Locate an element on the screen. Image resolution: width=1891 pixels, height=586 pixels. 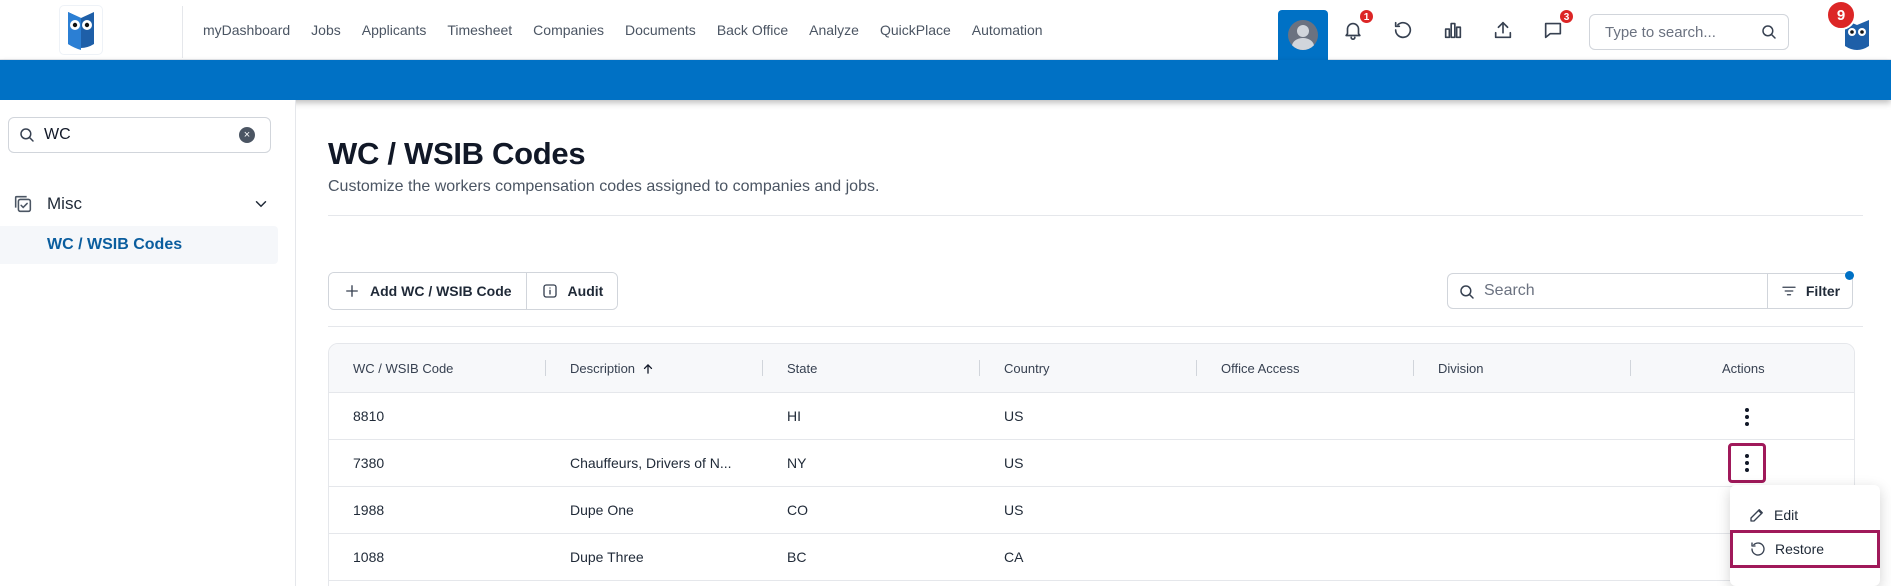
edit-menu-item: Edit is located at coordinates (1805, 515).